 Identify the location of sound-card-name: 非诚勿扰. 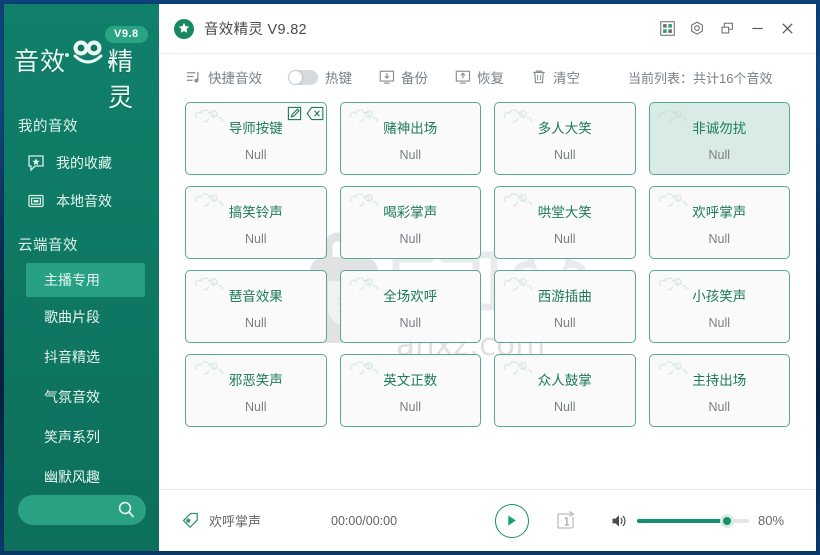
(719, 128).